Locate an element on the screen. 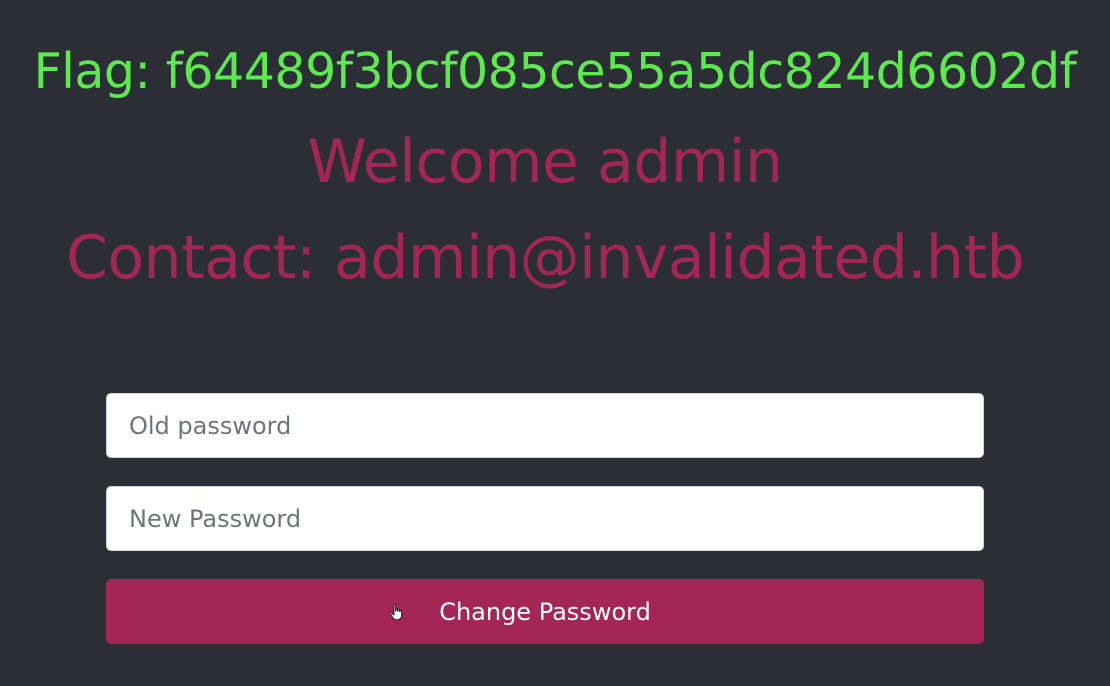 The height and width of the screenshot is (686, 1110). new-password-input is located at coordinates (545, 518).